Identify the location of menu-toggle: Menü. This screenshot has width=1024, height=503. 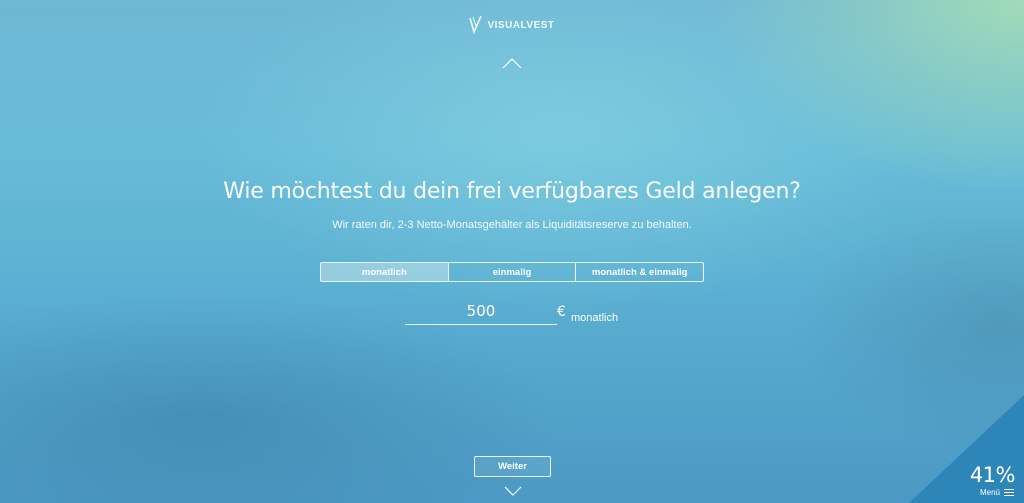
(997, 492).